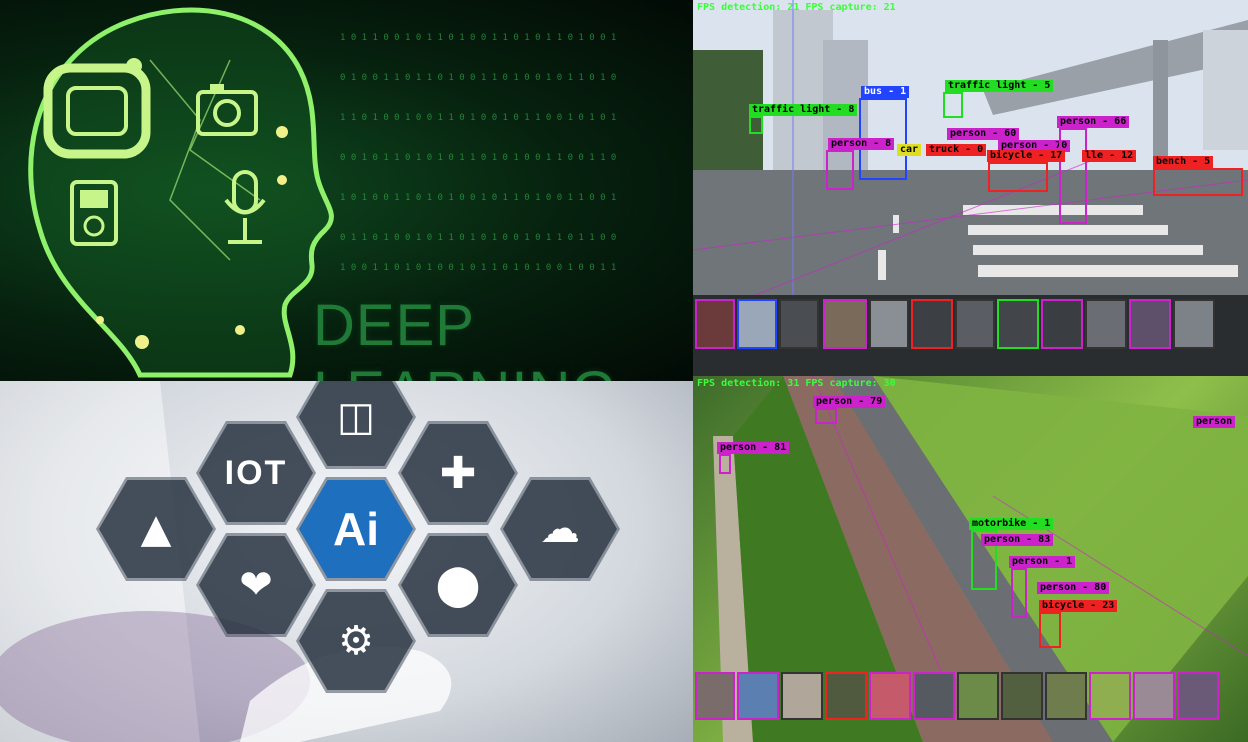  Describe the element at coordinates (1078, 606) in the screenshot. I see `detection-label: bicycle - 23` at that location.